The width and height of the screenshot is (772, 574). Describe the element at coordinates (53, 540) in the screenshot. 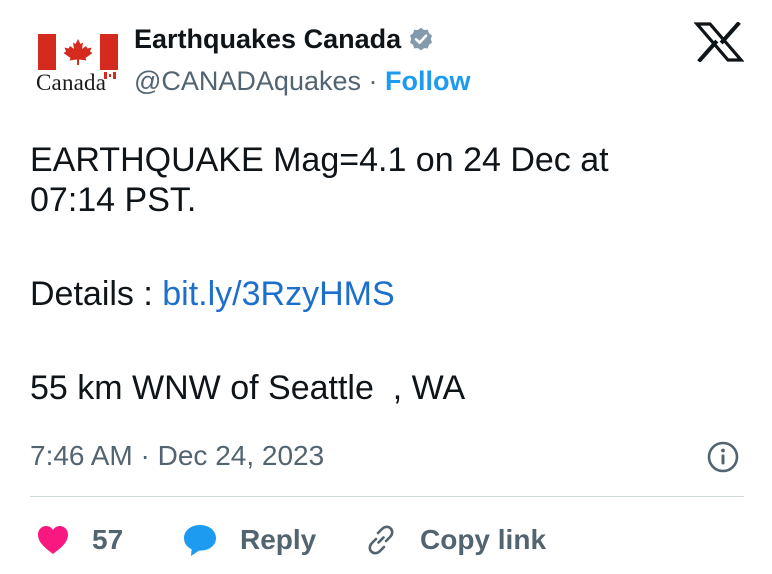

I see `heart-icon` at that location.